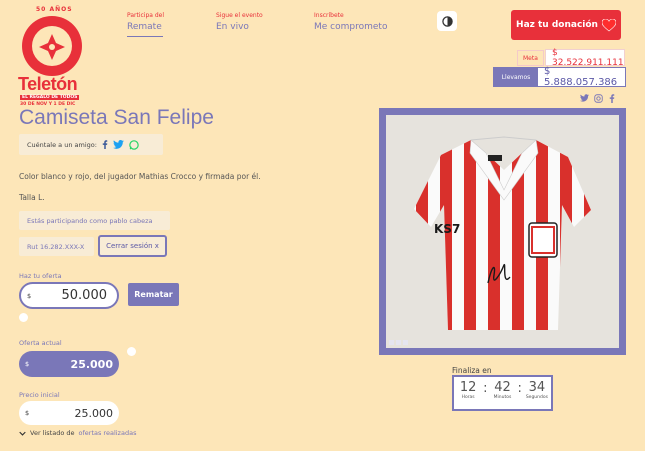 This screenshot has width=645, height=451. Describe the element at coordinates (105, 144) in the screenshot. I see `share-facebook-icon` at that location.